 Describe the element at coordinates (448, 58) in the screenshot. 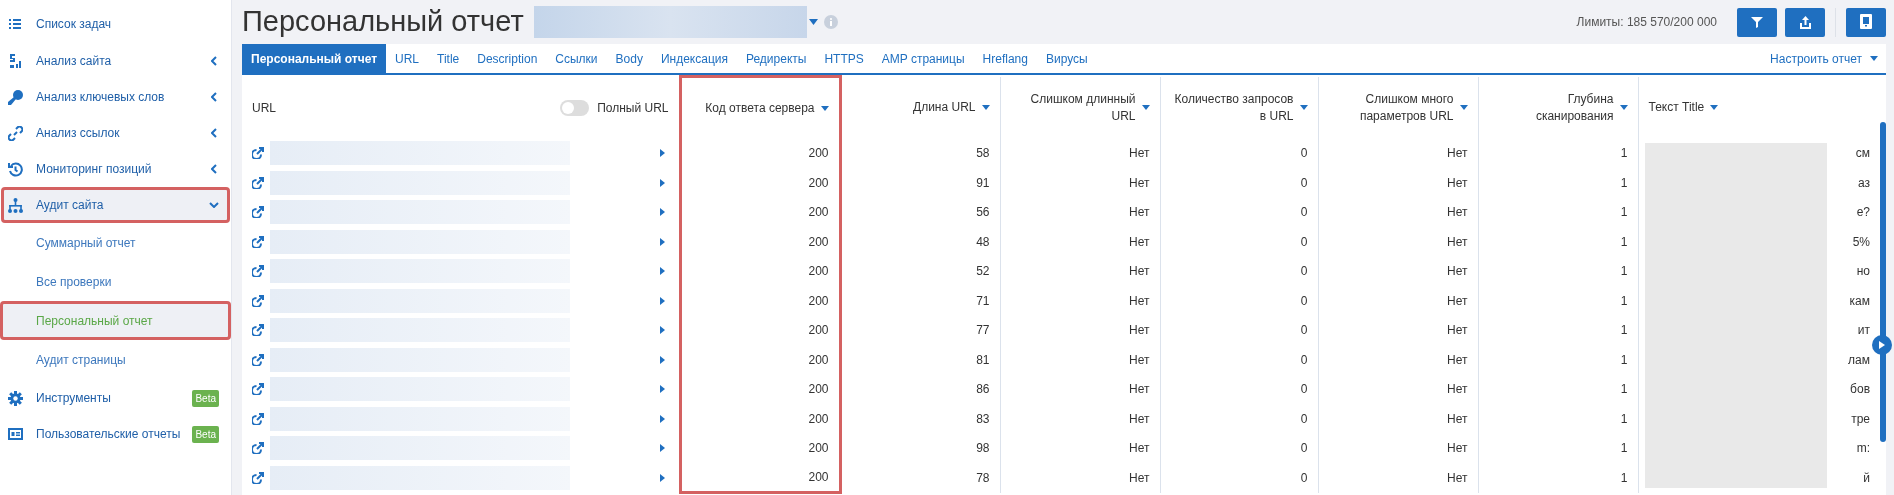

I see `tab: Title` at that location.